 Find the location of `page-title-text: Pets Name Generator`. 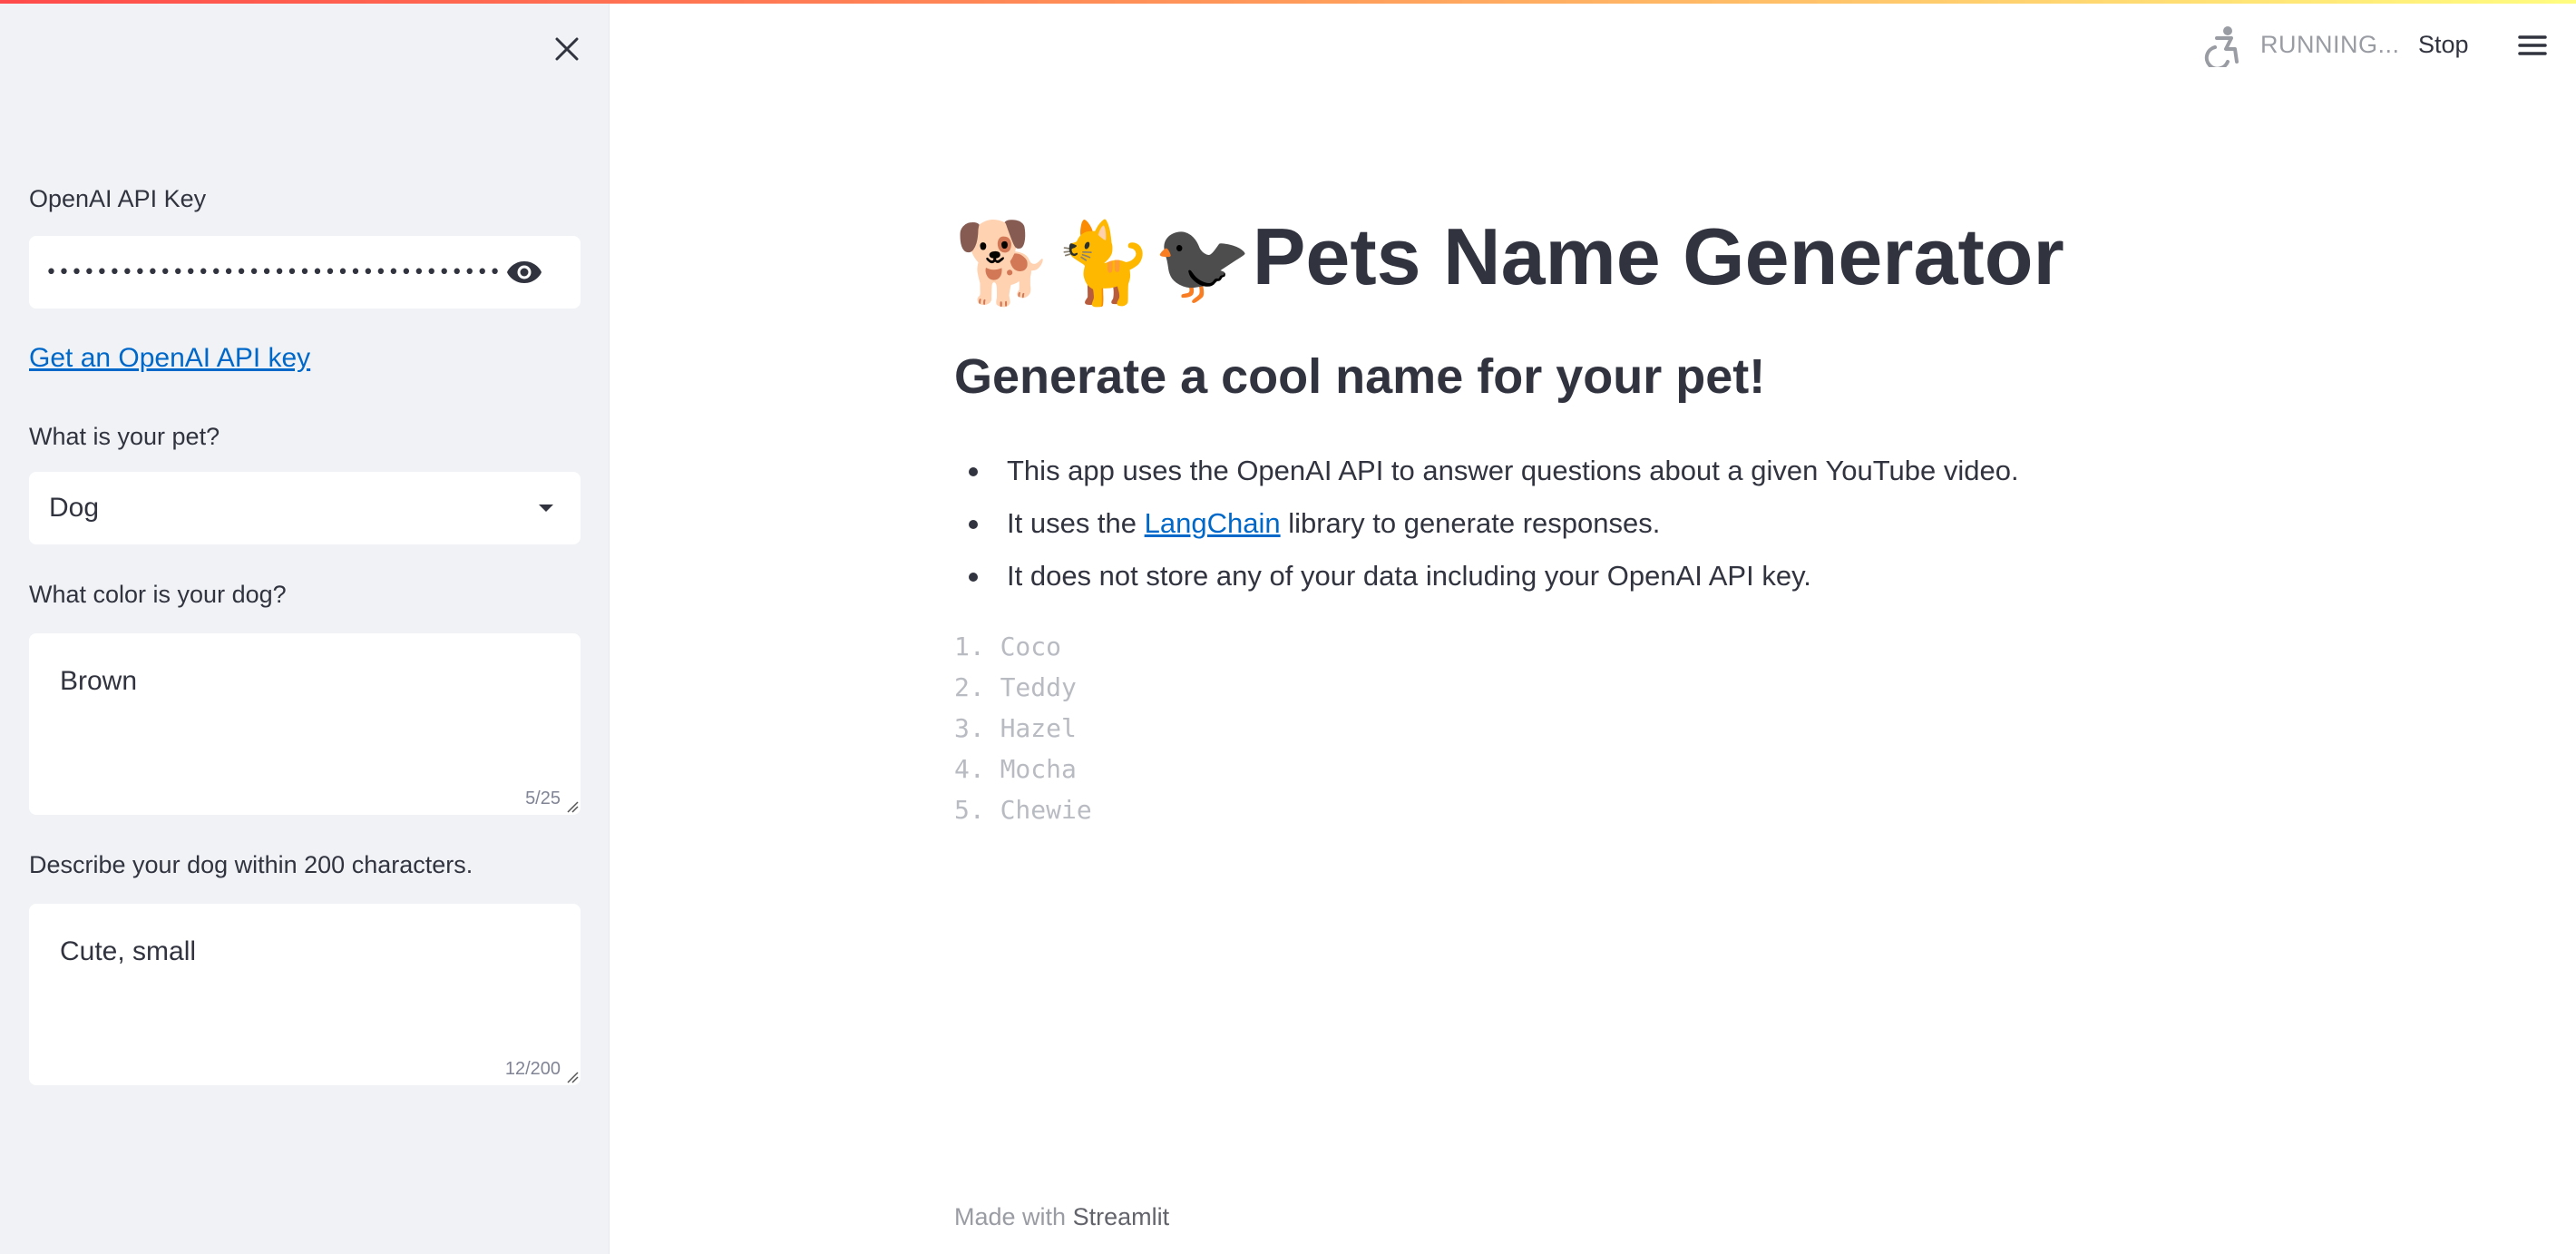

page-title-text: Pets Name Generator is located at coordinates (1658, 256).